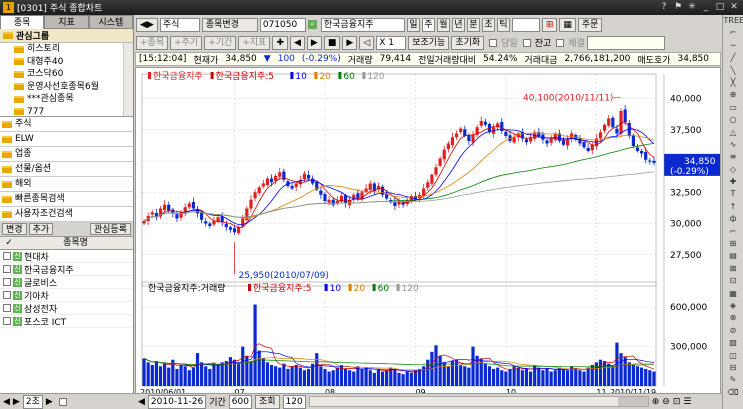 Image resolution: width=743 pixels, height=409 pixels. I want to click on executed-checkbox, so click(560, 42).